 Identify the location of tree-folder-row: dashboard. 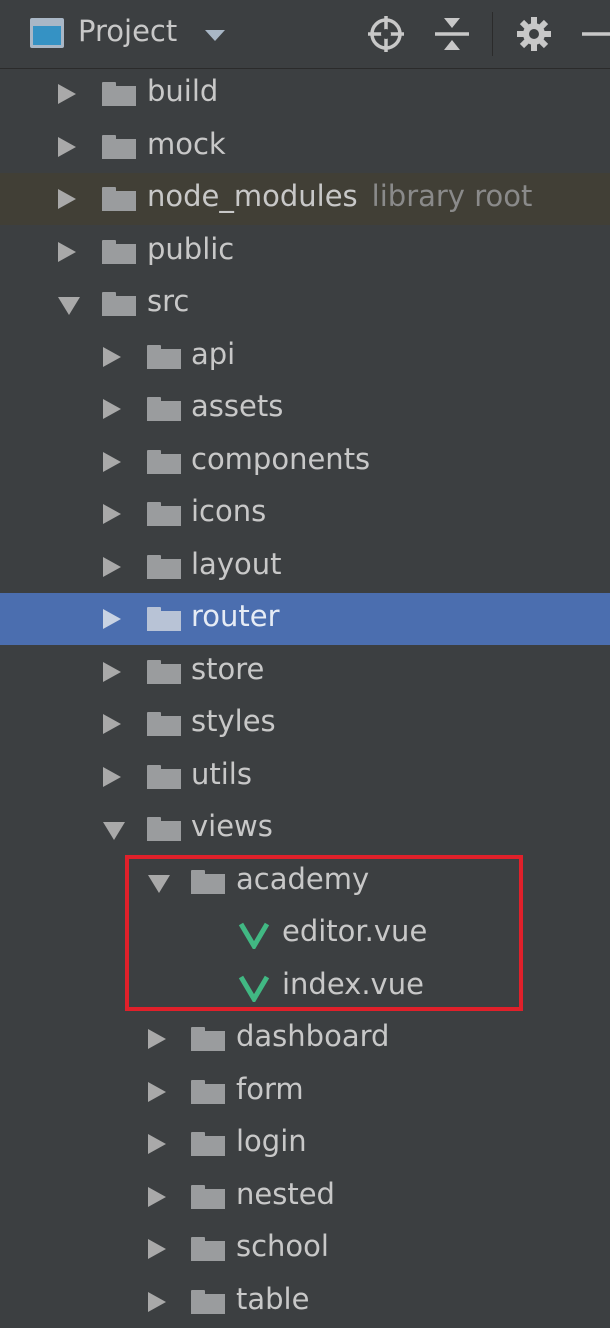
(305, 1039).